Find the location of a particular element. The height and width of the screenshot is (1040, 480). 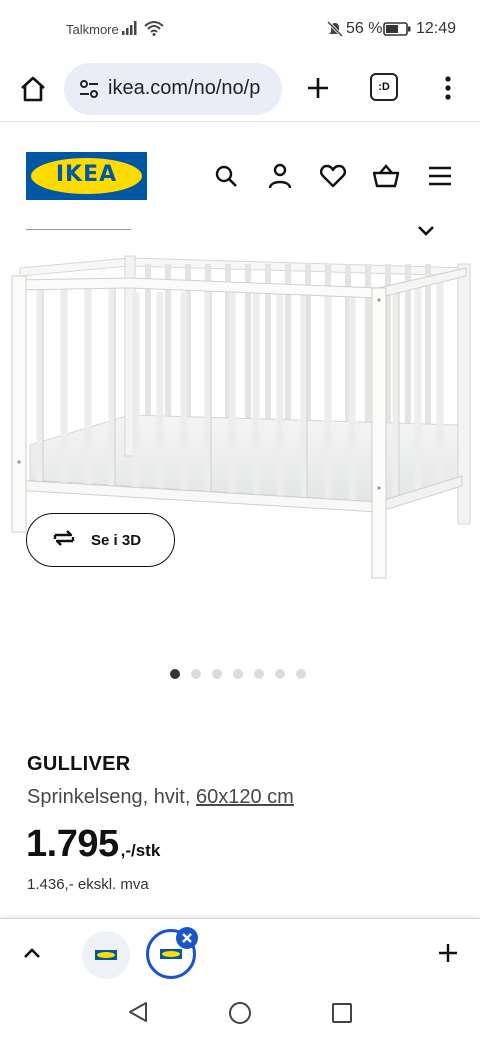

site-settings-icon is located at coordinates (89, 91).